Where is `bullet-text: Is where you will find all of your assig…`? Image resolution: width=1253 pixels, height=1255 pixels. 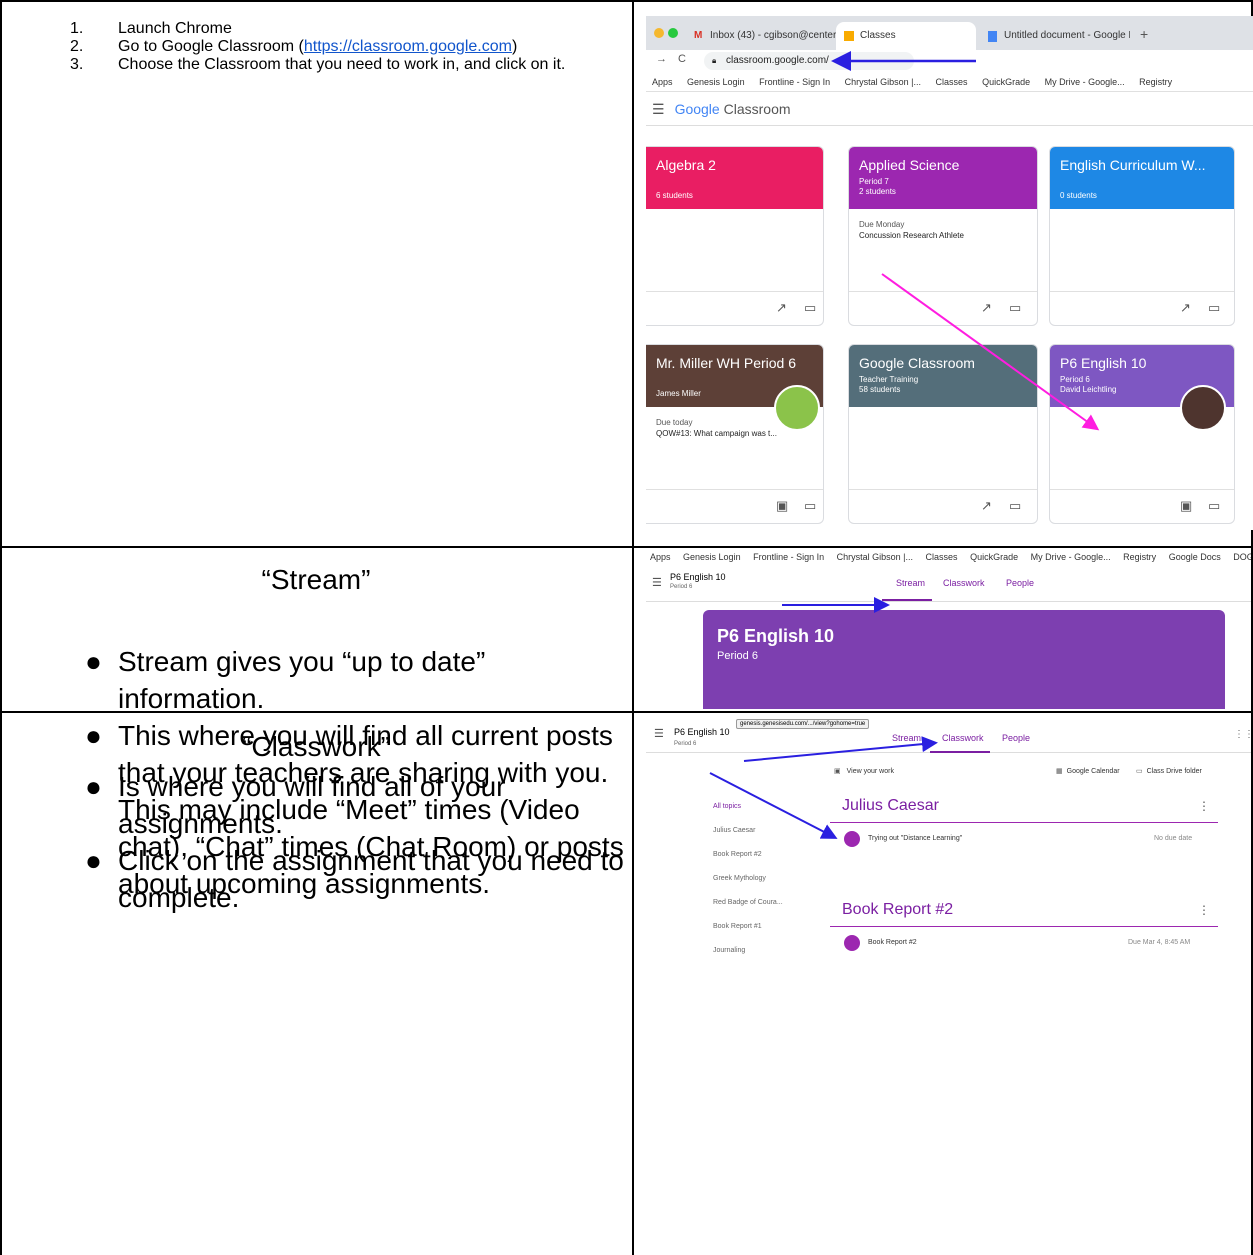
bullet-text: Is where you will find all of your assig… is located at coordinates (312, 805).